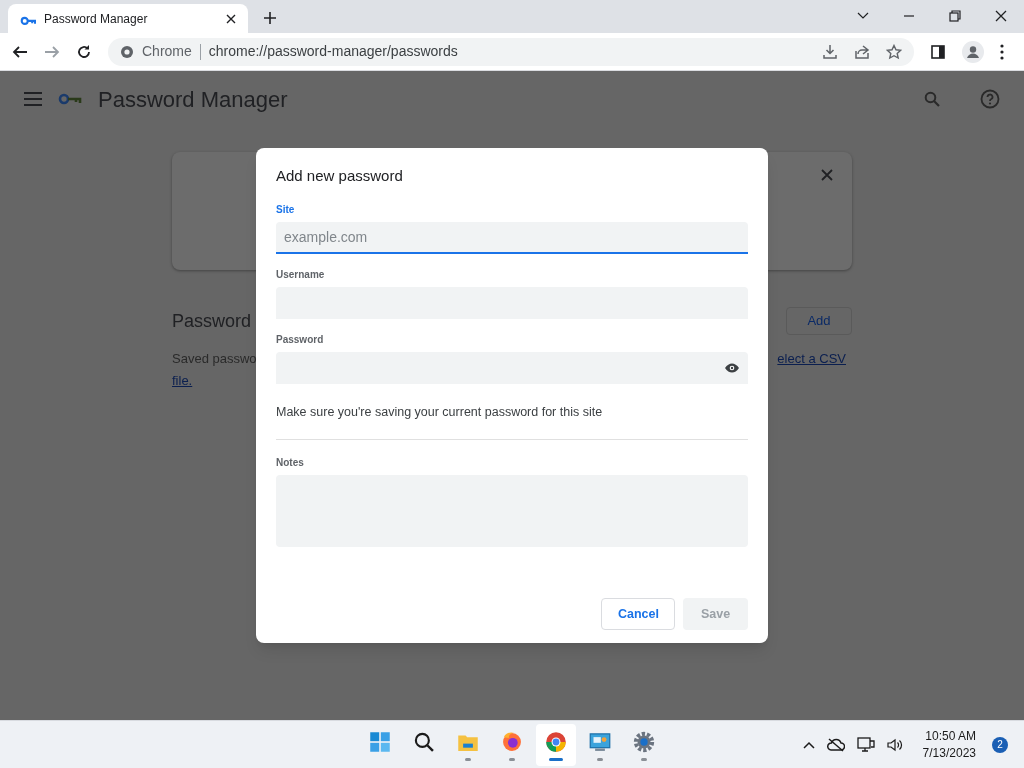  What do you see at coordinates (270, 18) in the screenshot?
I see `new-tab-icon` at bounding box center [270, 18].